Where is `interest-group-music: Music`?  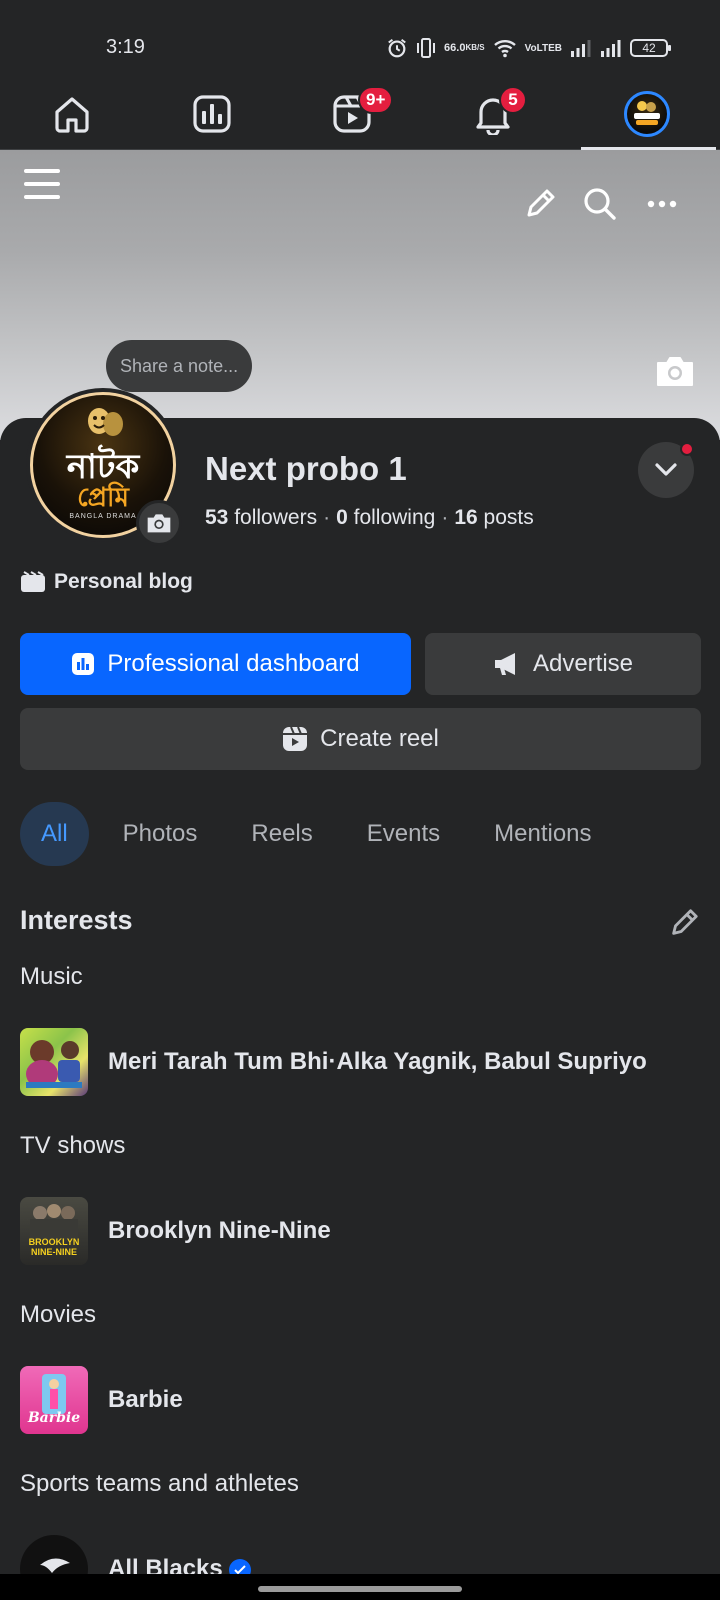 interest-group-music: Music is located at coordinates (51, 976).